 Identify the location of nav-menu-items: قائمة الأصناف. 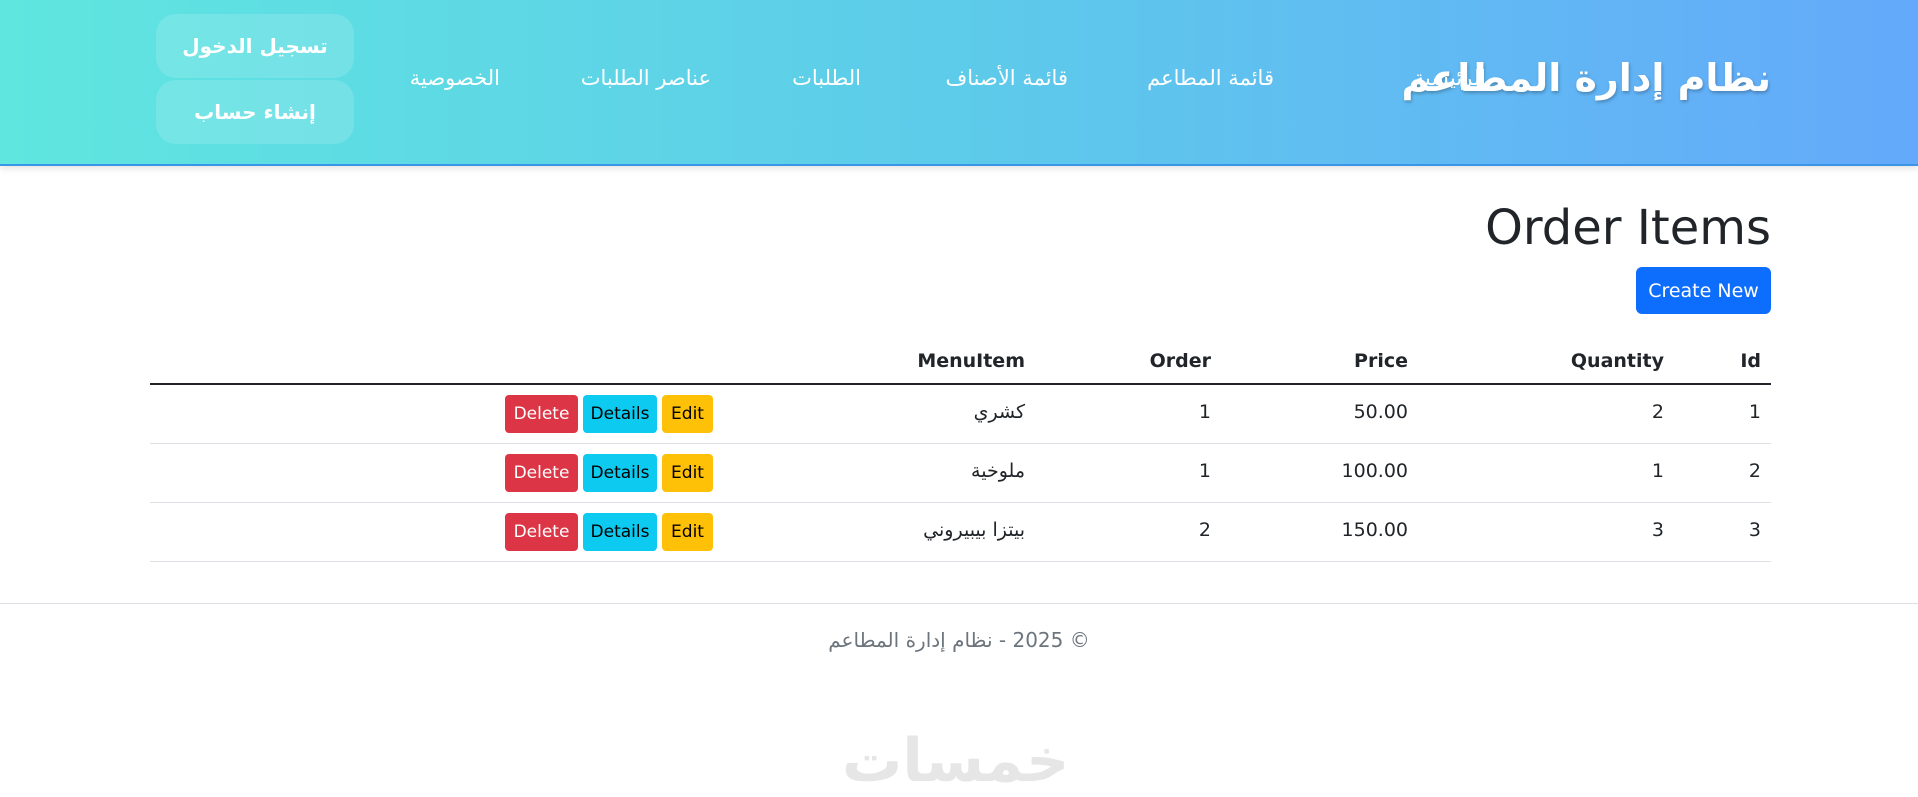
(1006, 78).